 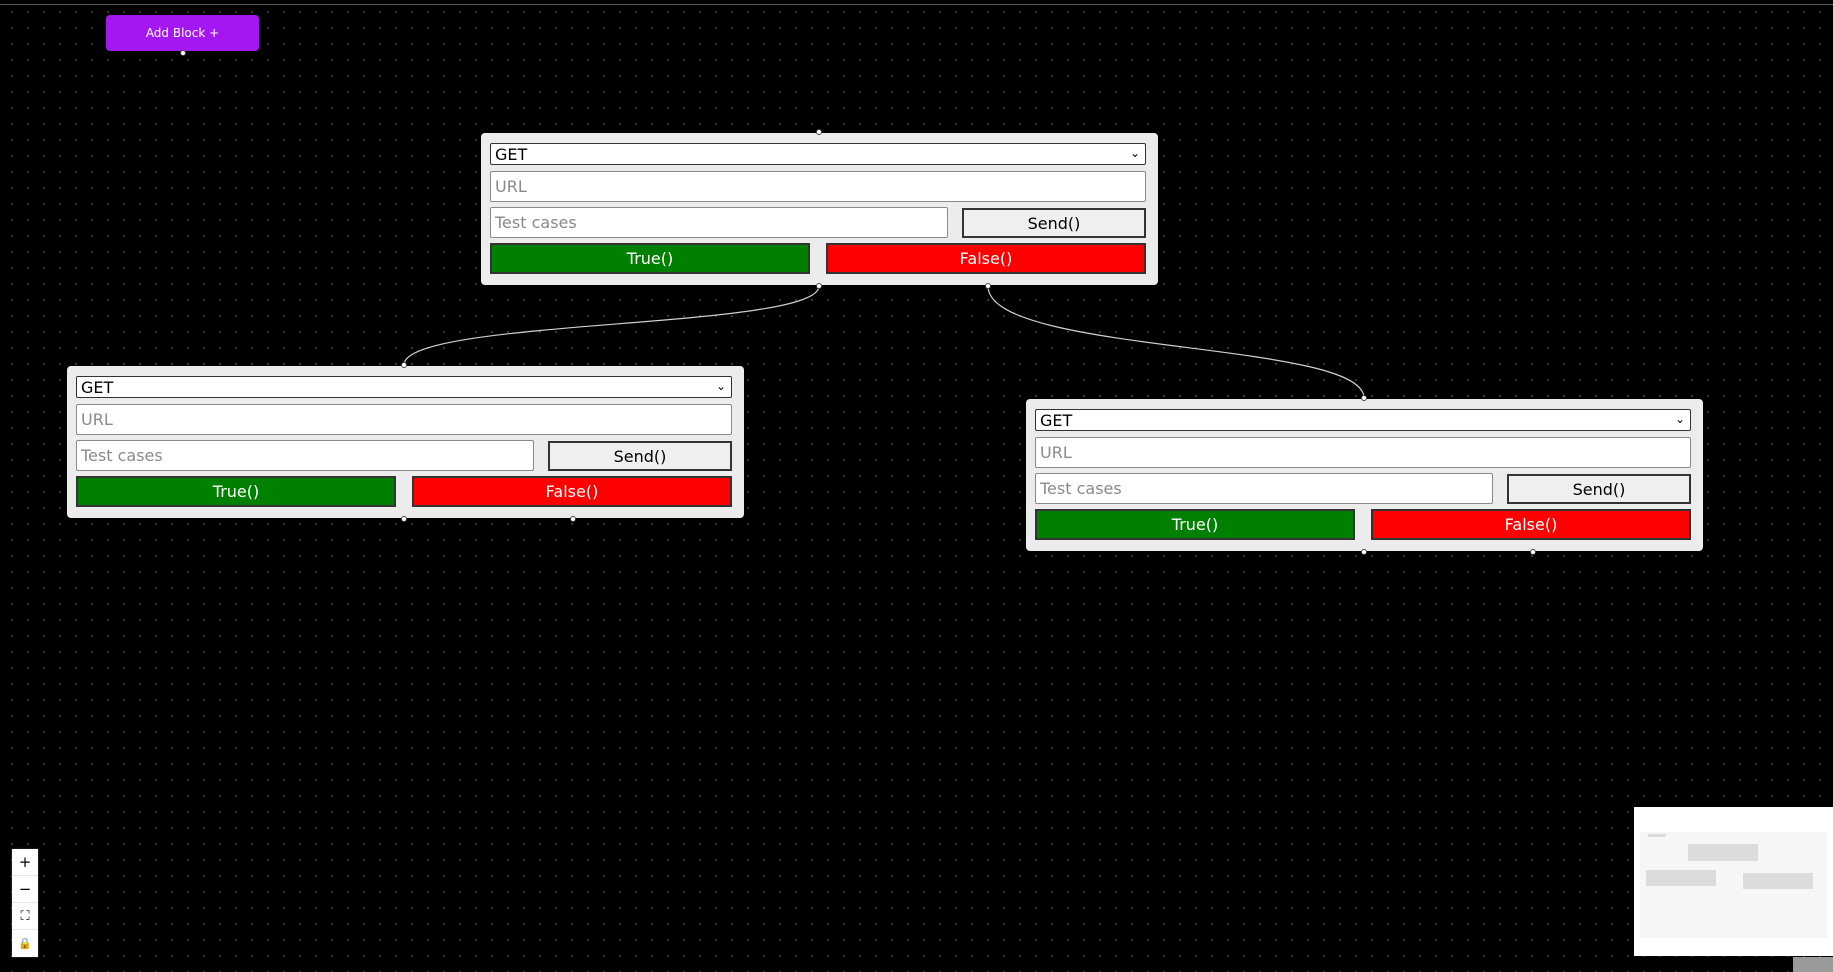 I want to click on attribution-badge, so click(x=1813, y=964).